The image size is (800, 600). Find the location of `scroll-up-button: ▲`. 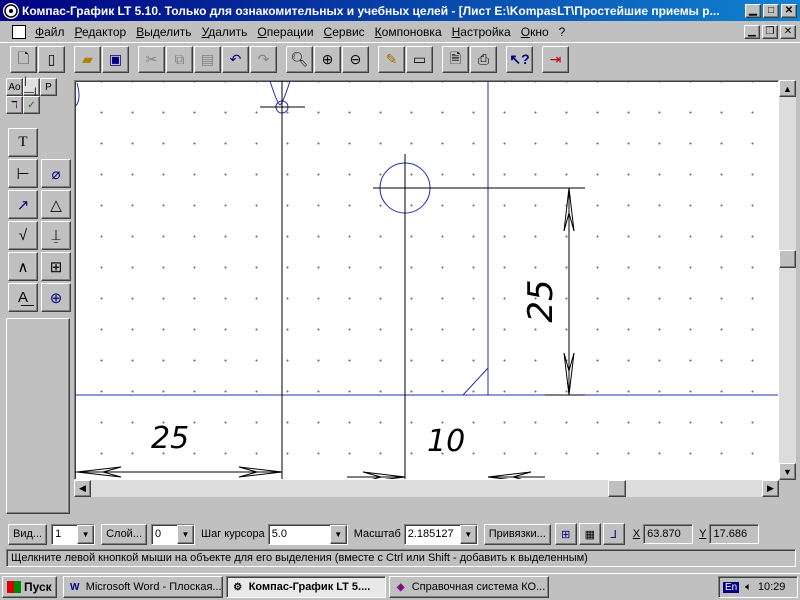

scroll-up-button: ▲ is located at coordinates (787, 88).